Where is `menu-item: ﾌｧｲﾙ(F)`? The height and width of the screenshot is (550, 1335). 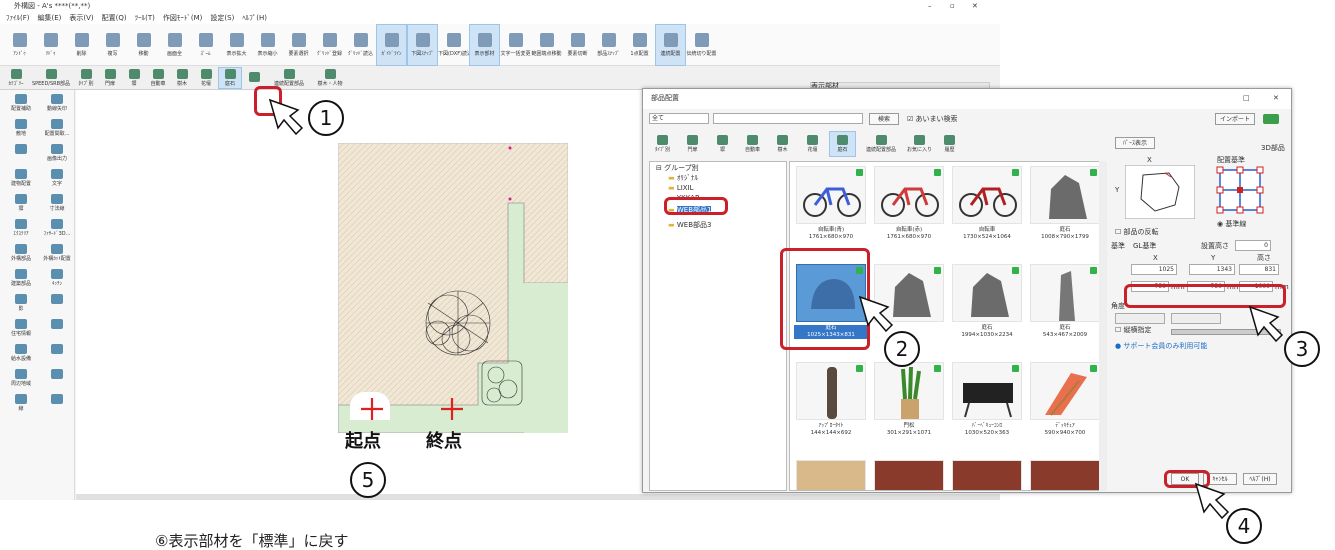 menu-item: ﾌｧｲﾙ(F) is located at coordinates (18, 18).